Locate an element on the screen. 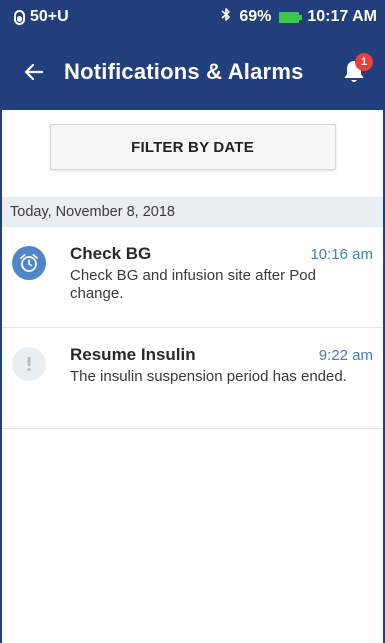 Image resolution: width=385 pixels, height=643 pixels. notification-header: Resume Insulin 9:22 am is located at coordinates (221, 355).